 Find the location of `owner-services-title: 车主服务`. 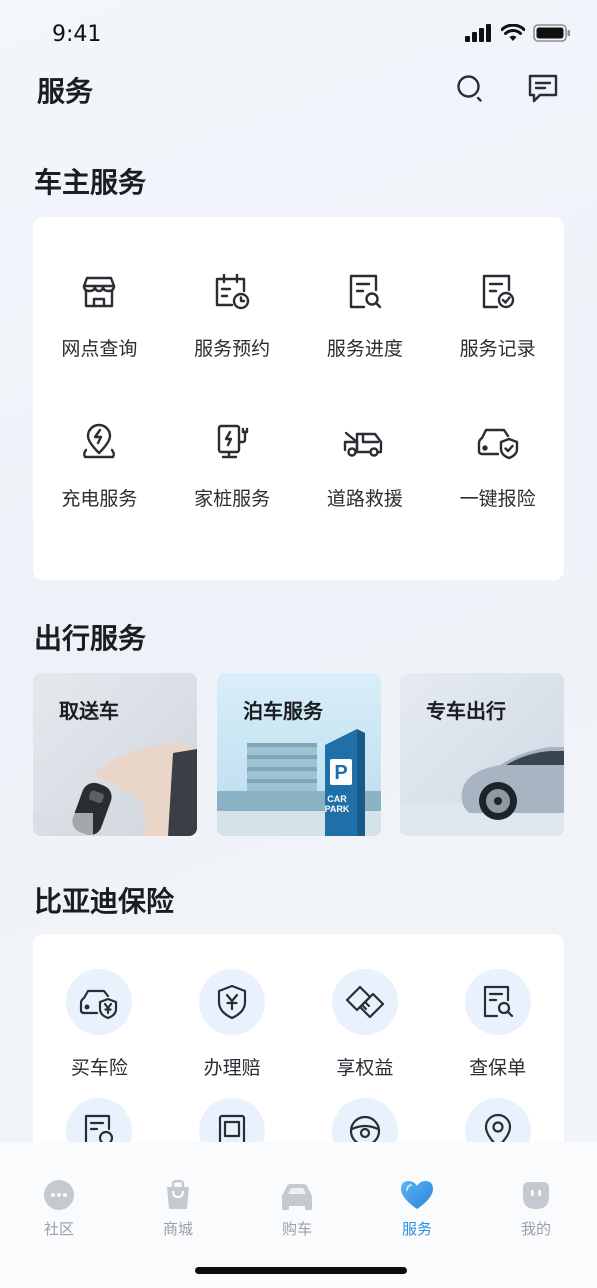

owner-services-title: 车主服务 is located at coordinates (90, 182).